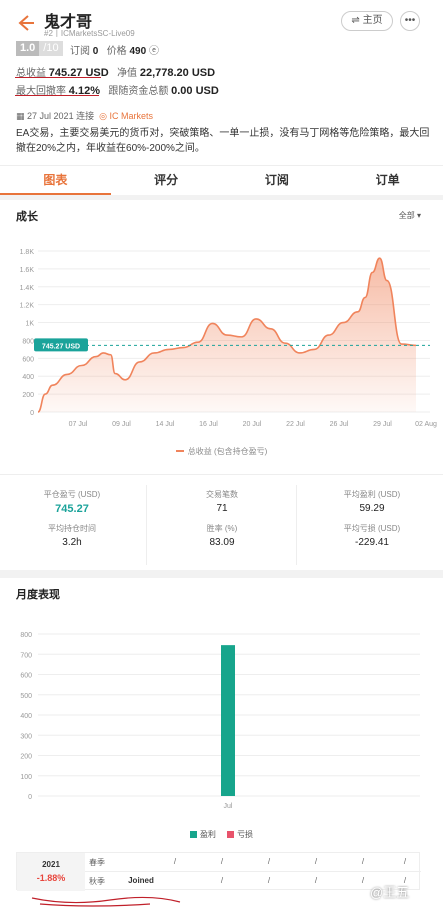 The width and height of the screenshot is (443, 924). I want to click on subscribe-price-row: 订阅 0 价格 490 ⓔ, so click(114, 49).